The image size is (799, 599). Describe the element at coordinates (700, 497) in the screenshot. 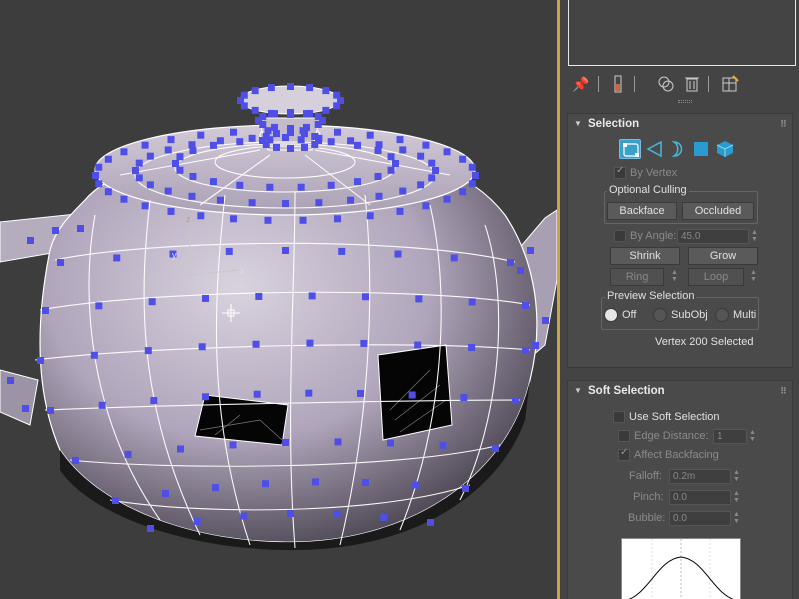

I see `pinch-spinner: 0.0` at that location.